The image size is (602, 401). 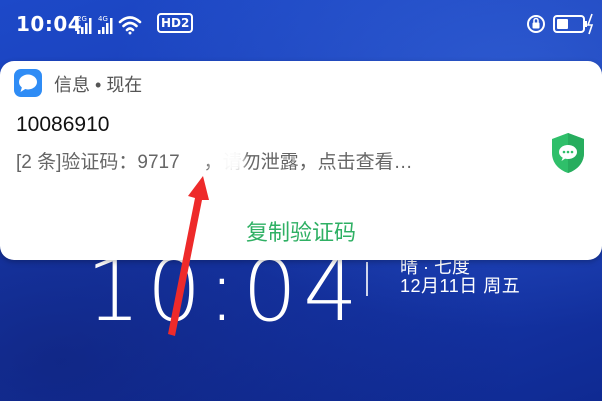 What do you see at coordinates (536, 24) in the screenshot?
I see `lock-rotation-icon` at bounding box center [536, 24].